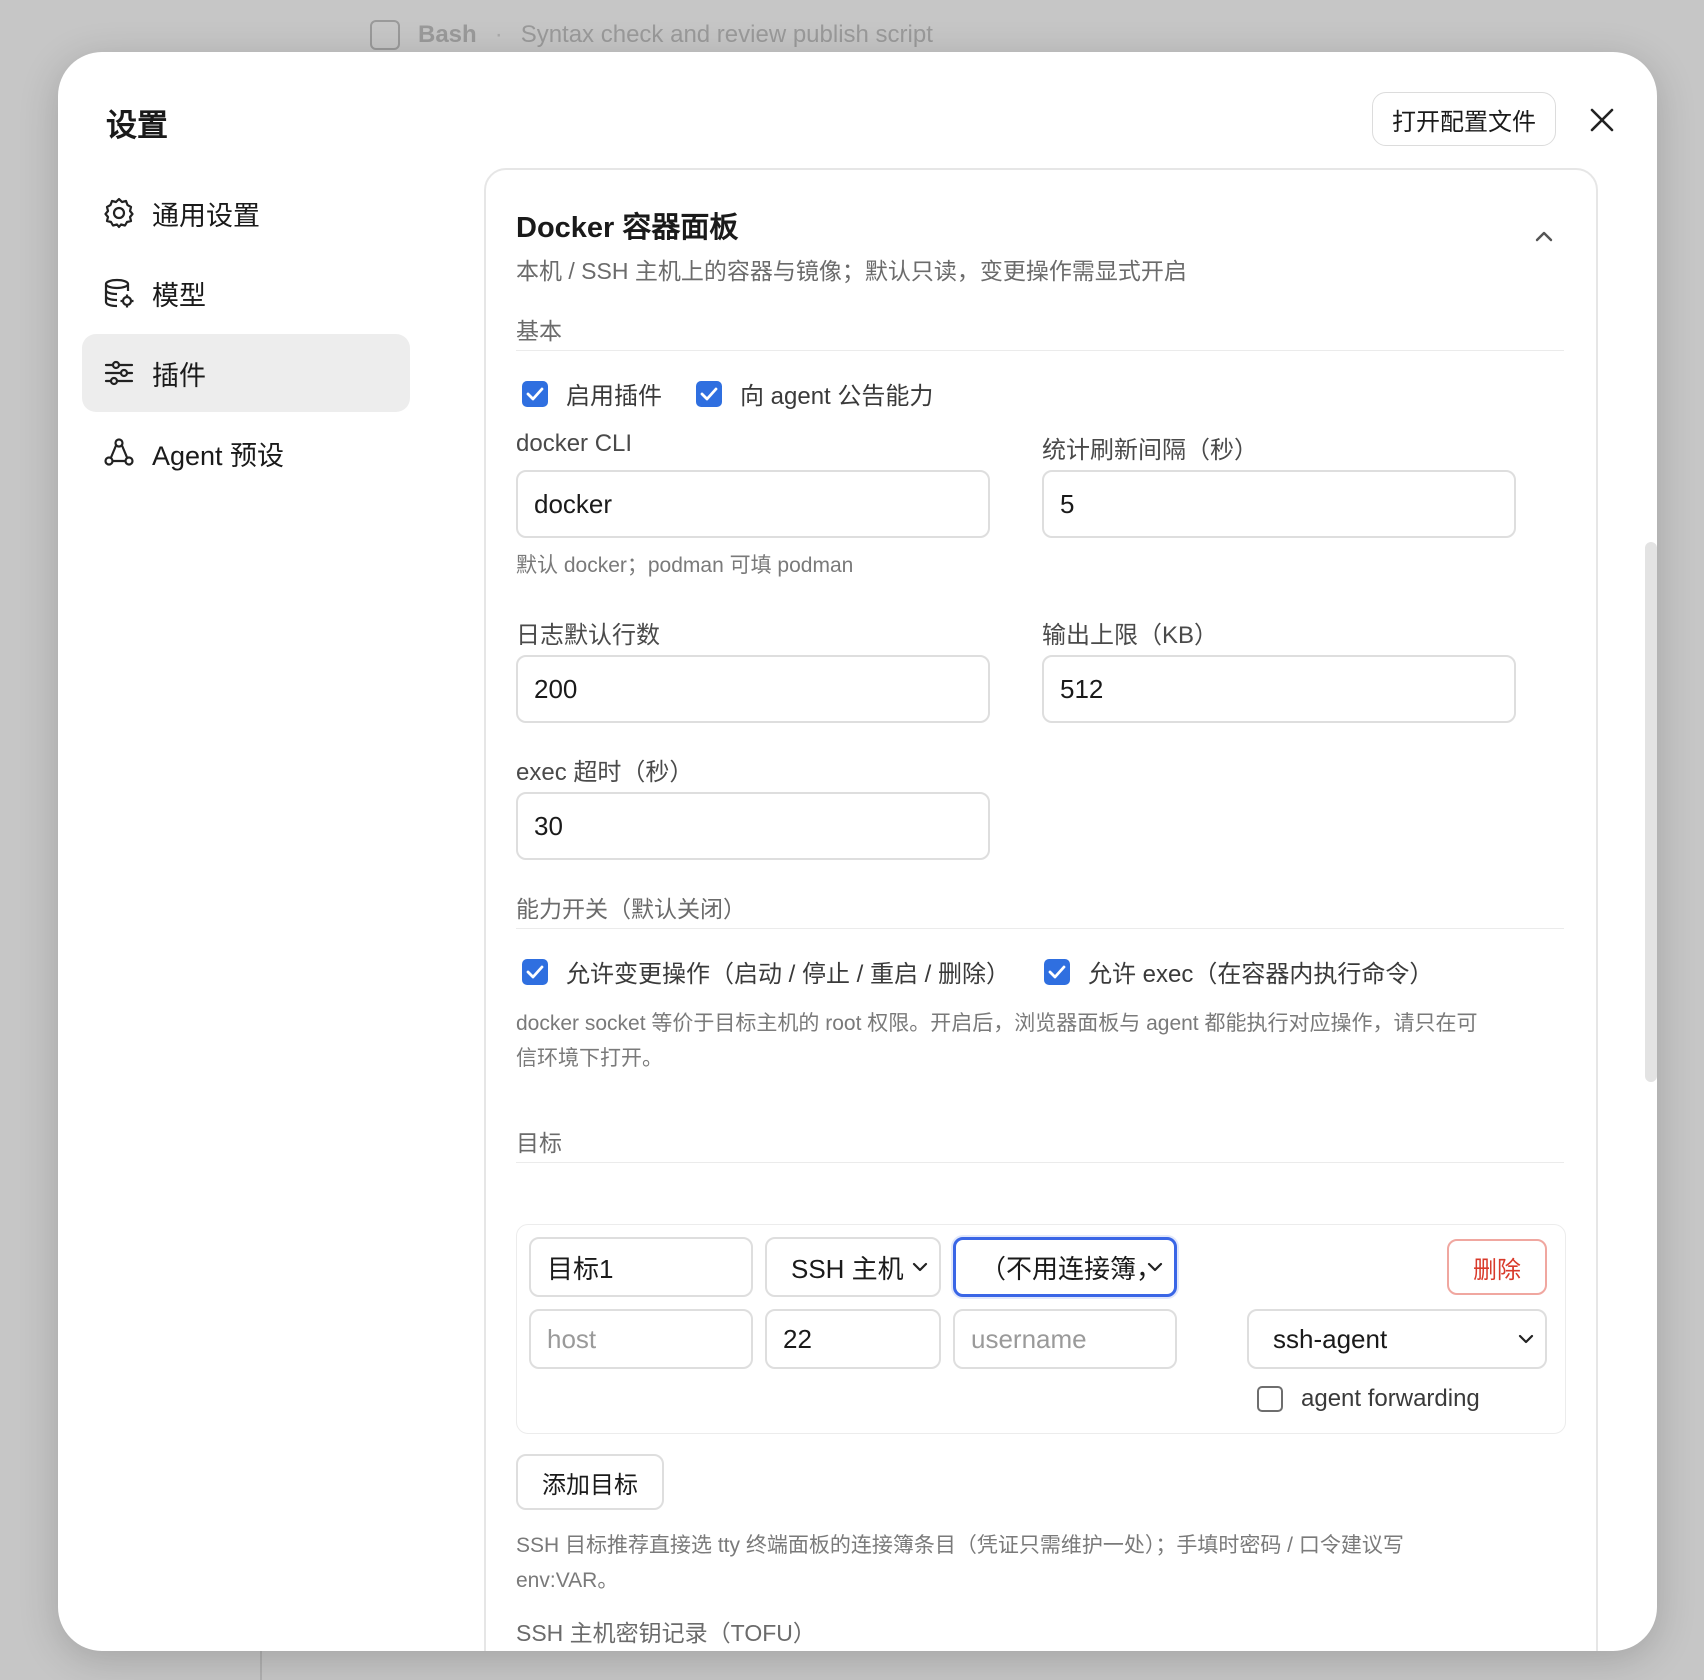 This screenshot has height=1680, width=1704. What do you see at coordinates (589, 1058) in the screenshot?
I see `warning-line-2: 信环境下打开。` at bounding box center [589, 1058].